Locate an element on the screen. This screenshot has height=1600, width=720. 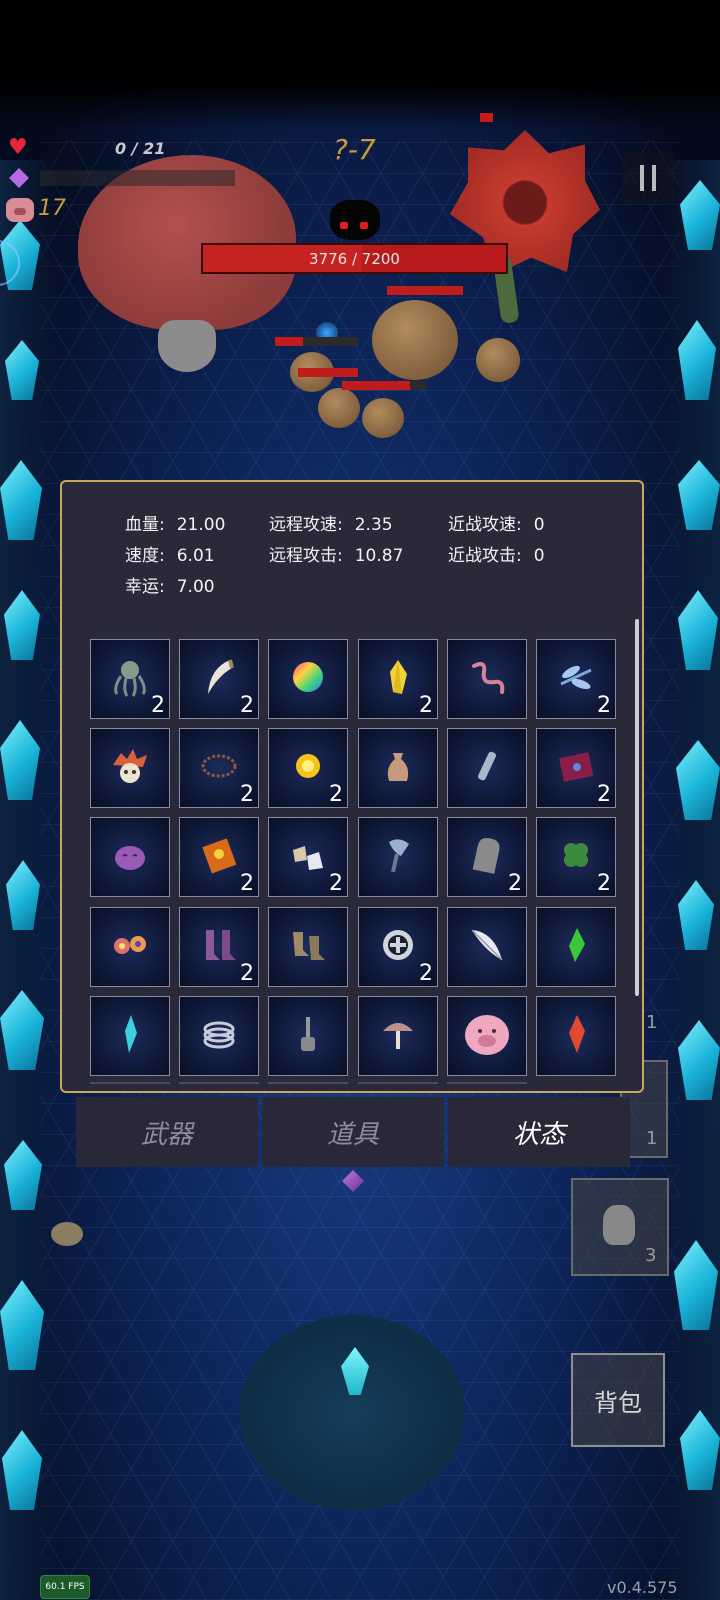
feather-icon is located at coordinates (487, 947).